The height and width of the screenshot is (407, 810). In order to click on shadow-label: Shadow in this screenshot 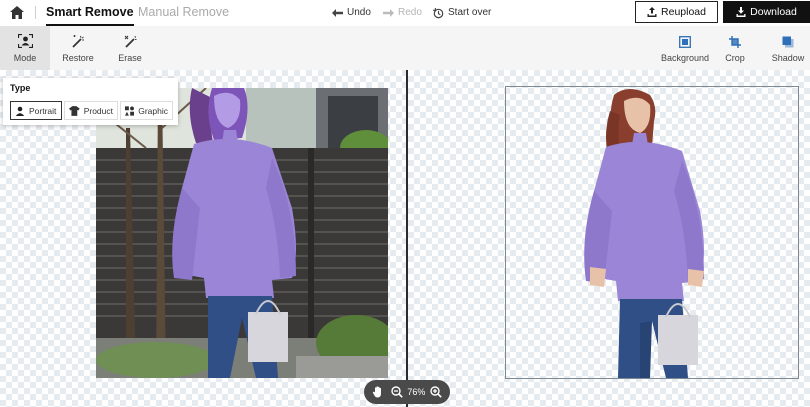, I will do `click(788, 58)`.